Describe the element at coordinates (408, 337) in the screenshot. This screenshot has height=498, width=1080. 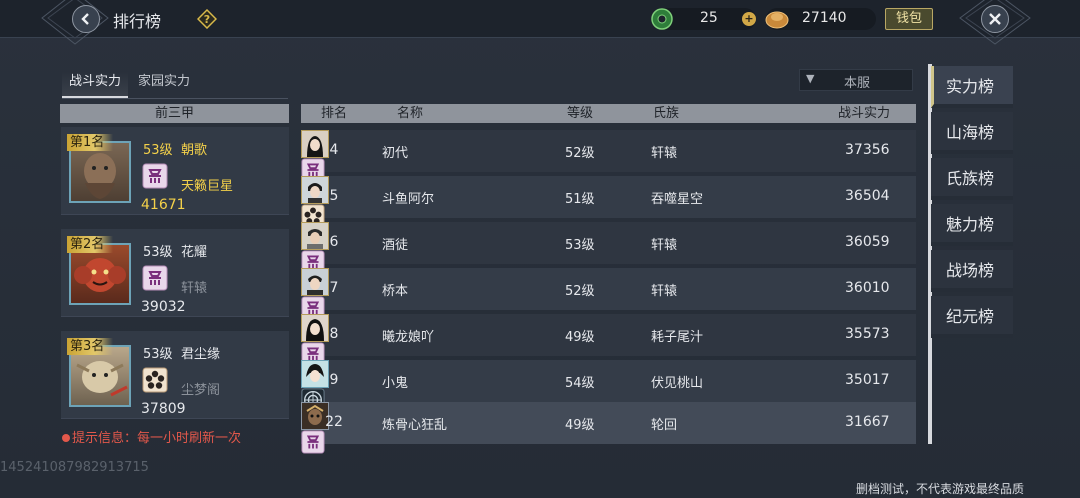
I see `player-name: 曦龙娘吖` at that location.